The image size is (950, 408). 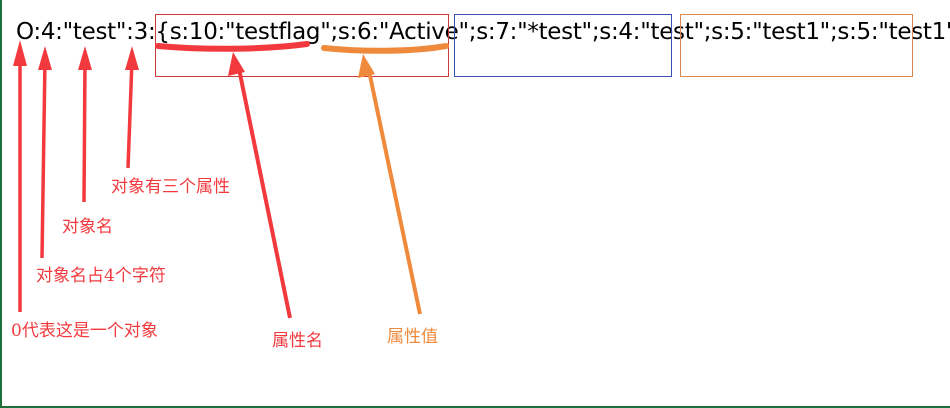 I want to click on arrowhead-object-name, so click(x=85, y=58).